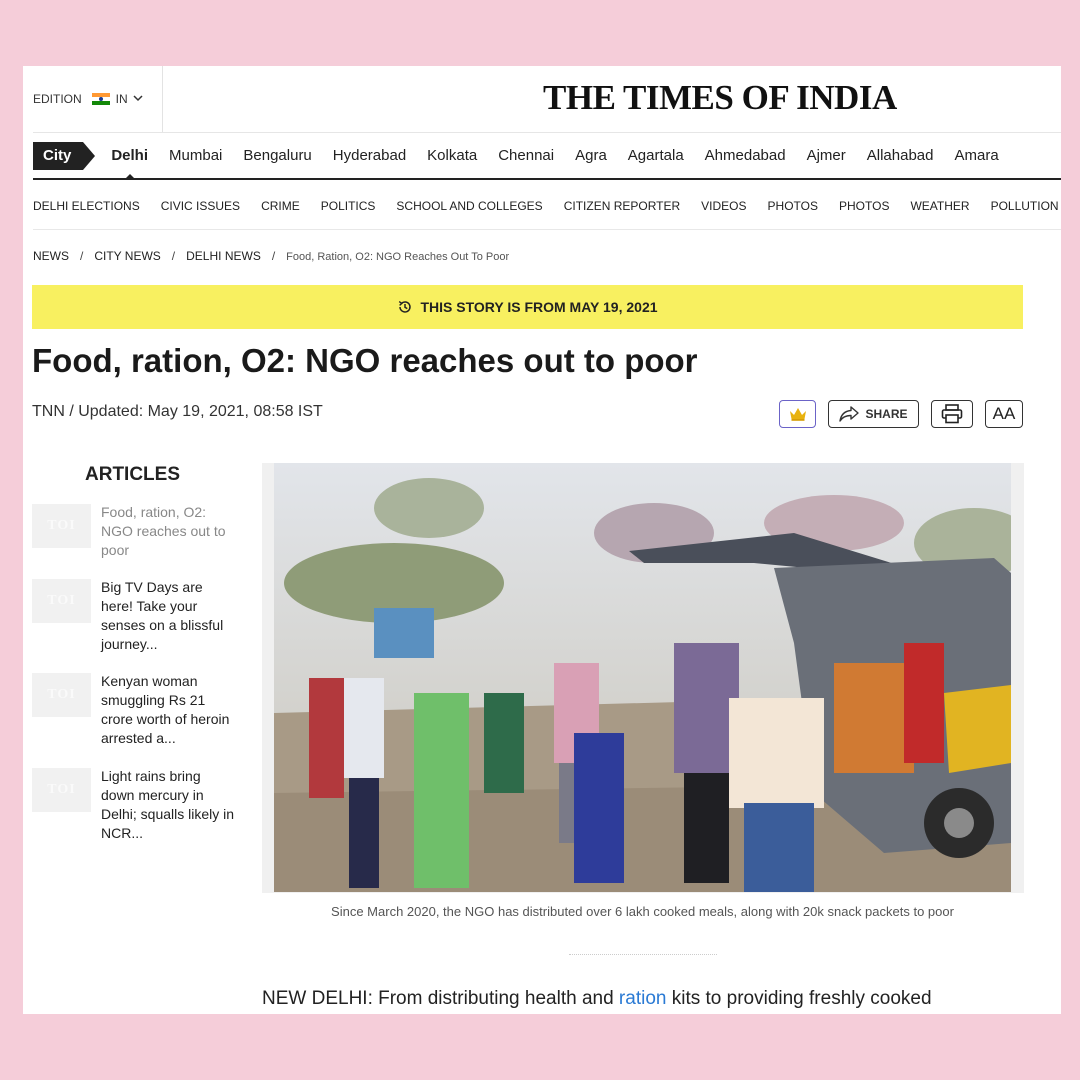  I want to click on story-date-banner: THIS STORY IS FROM MAY 19, 2021, so click(527, 307).